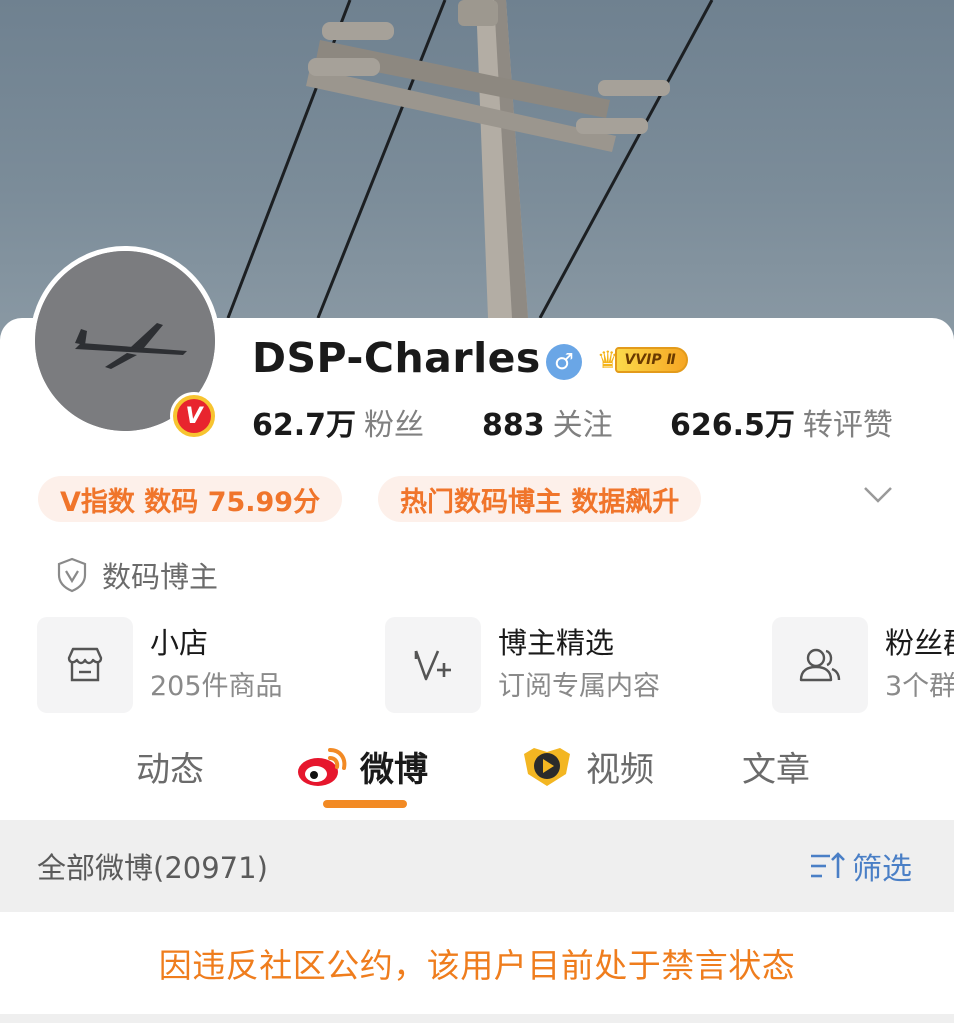  I want to click on stat-following: 883 关注, so click(547, 422).